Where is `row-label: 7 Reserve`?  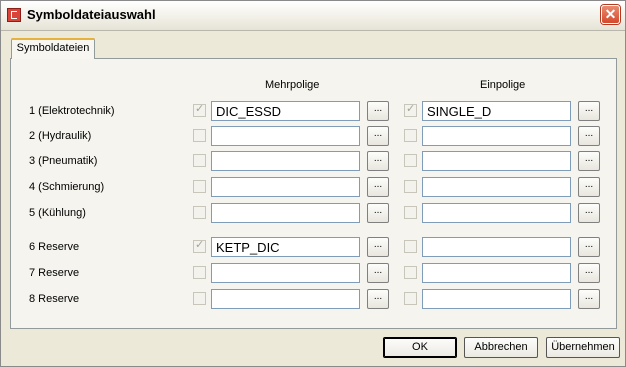 row-label: 7 Reserve is located at coordinates (54, 273).